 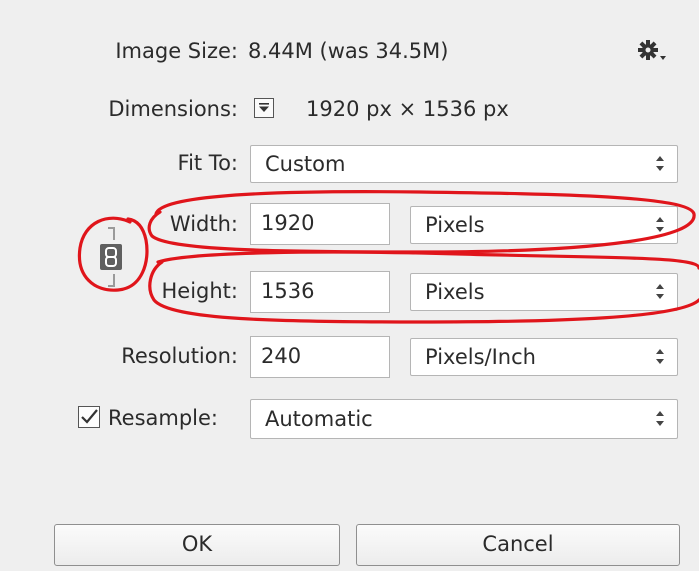 I want to click on resample-value: Automatic, so click(x=319, y=419).